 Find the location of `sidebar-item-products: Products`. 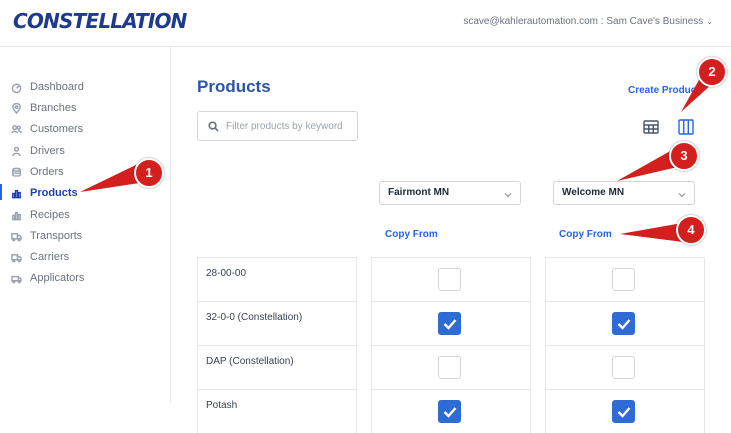

sidebar-item-products: Products is located at coordinates (44, 193).